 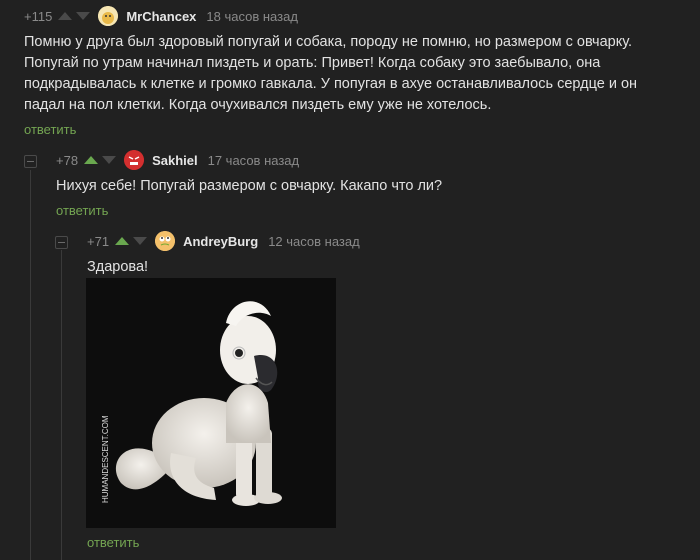 What do you see at coordinates (98, 241) in the screenshot?
I see `comment-rating: +71` at bounding box center [98, 241].